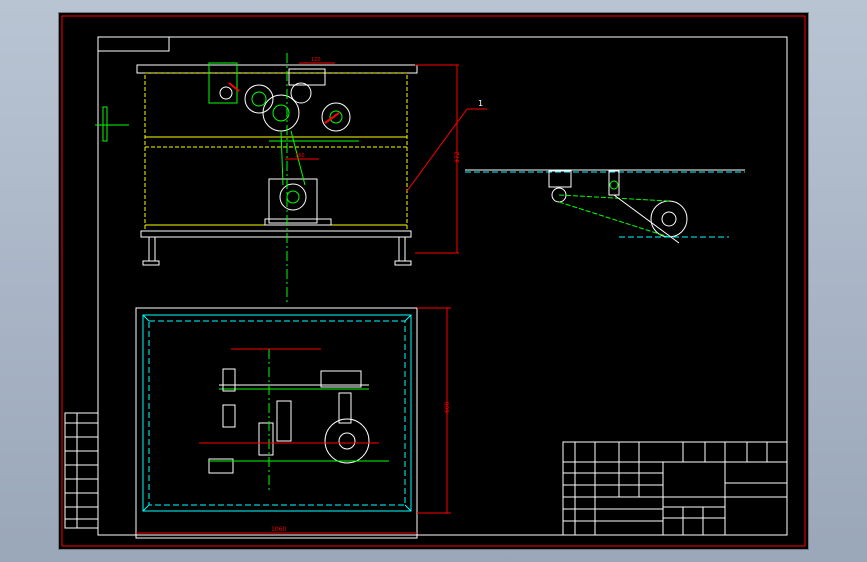 This screenshot has height=562, width=867. Describe the element at coordinates (480, 103) in the screenshot. I see `leader-label: 1` at that location.